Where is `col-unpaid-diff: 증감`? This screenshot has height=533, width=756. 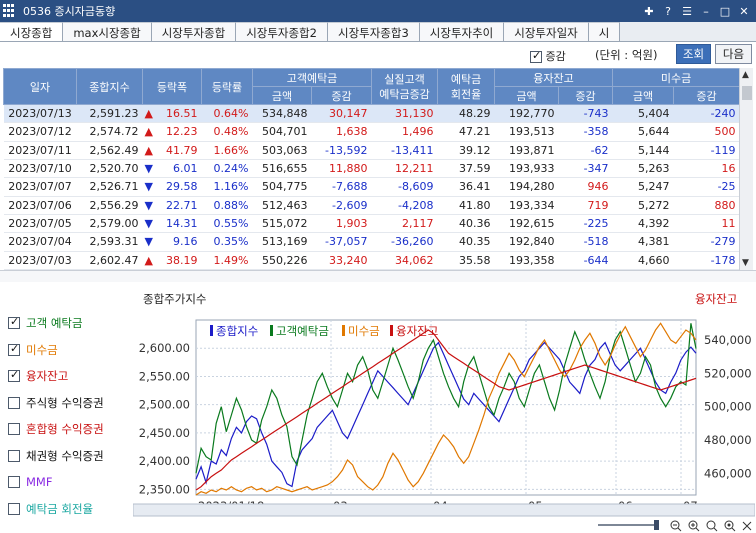
col-unpaid-diff: 증감 is located at coordinates (707, 95).